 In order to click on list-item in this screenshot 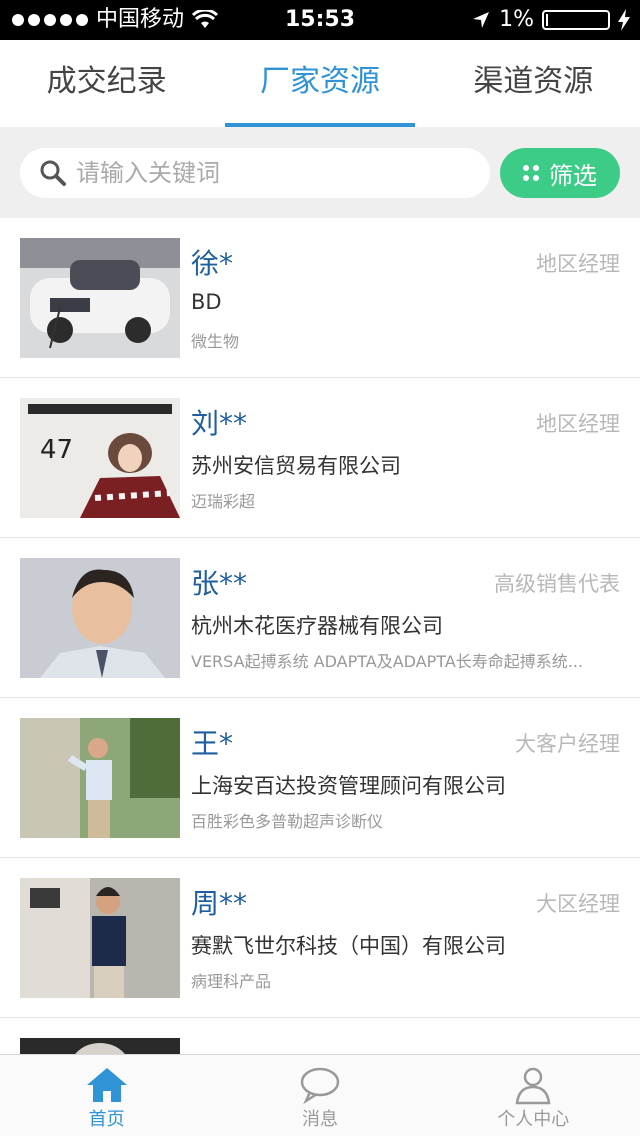, I will do `click(320, 1036)`.